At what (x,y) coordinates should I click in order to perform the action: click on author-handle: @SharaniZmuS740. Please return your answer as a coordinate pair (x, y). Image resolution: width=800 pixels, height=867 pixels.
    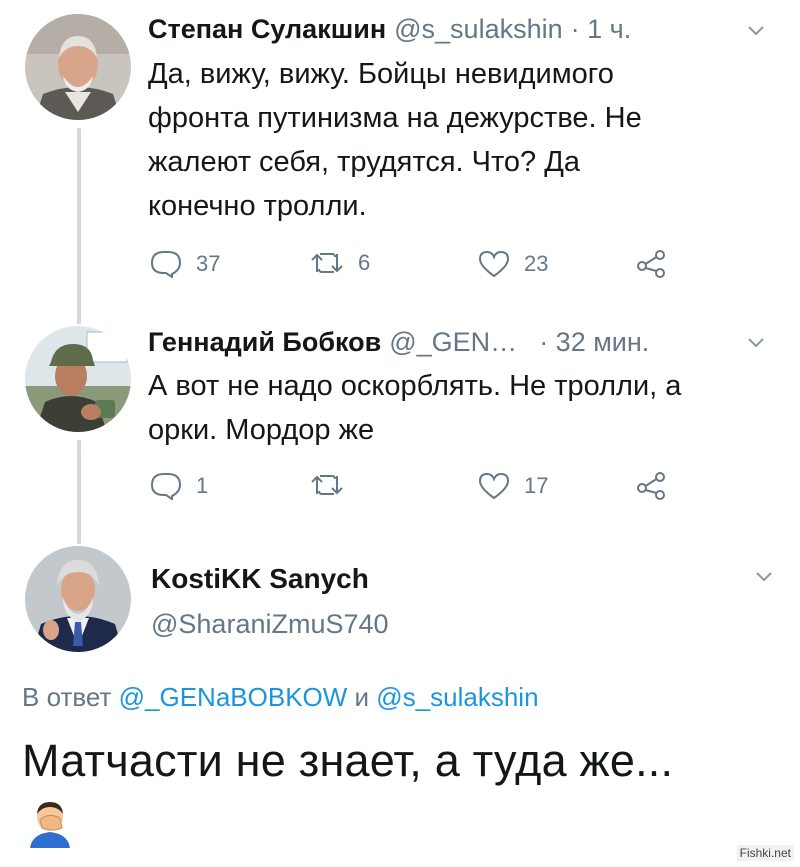
    Looking at the image, I should click on (270, 624).